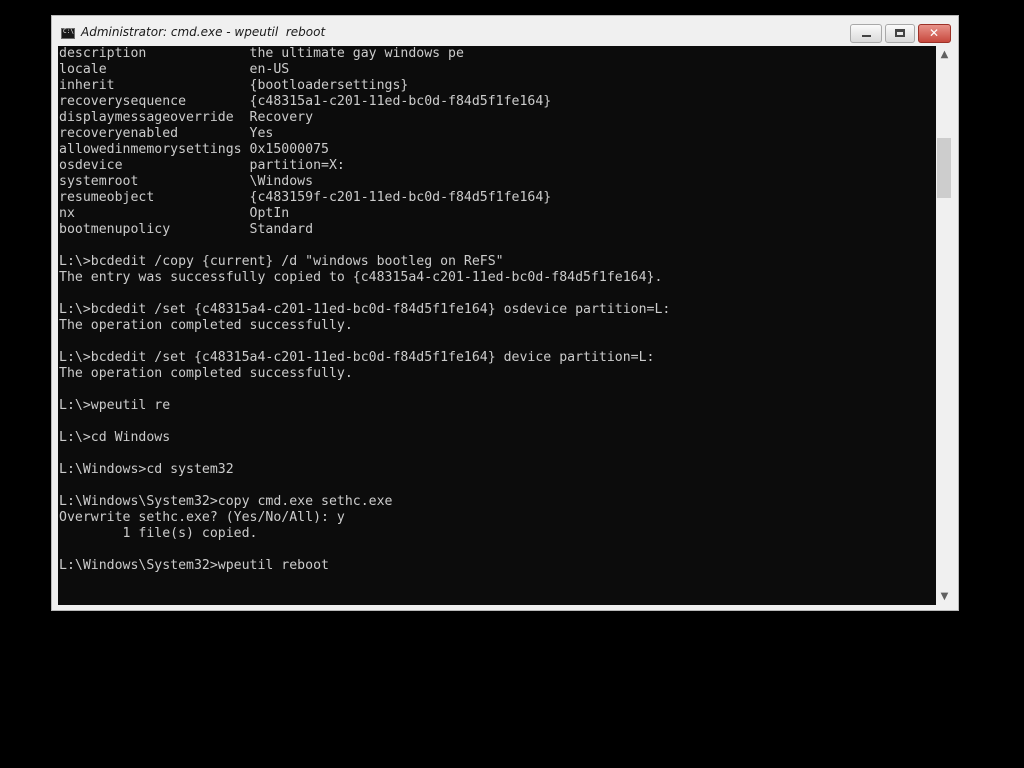 This screenshot has height=768, width=1024. What do you see at coordinates (166, 133) in the screenshot?
I see `console-line: recoveryenabled Yes` at bounding box center [166, 133].